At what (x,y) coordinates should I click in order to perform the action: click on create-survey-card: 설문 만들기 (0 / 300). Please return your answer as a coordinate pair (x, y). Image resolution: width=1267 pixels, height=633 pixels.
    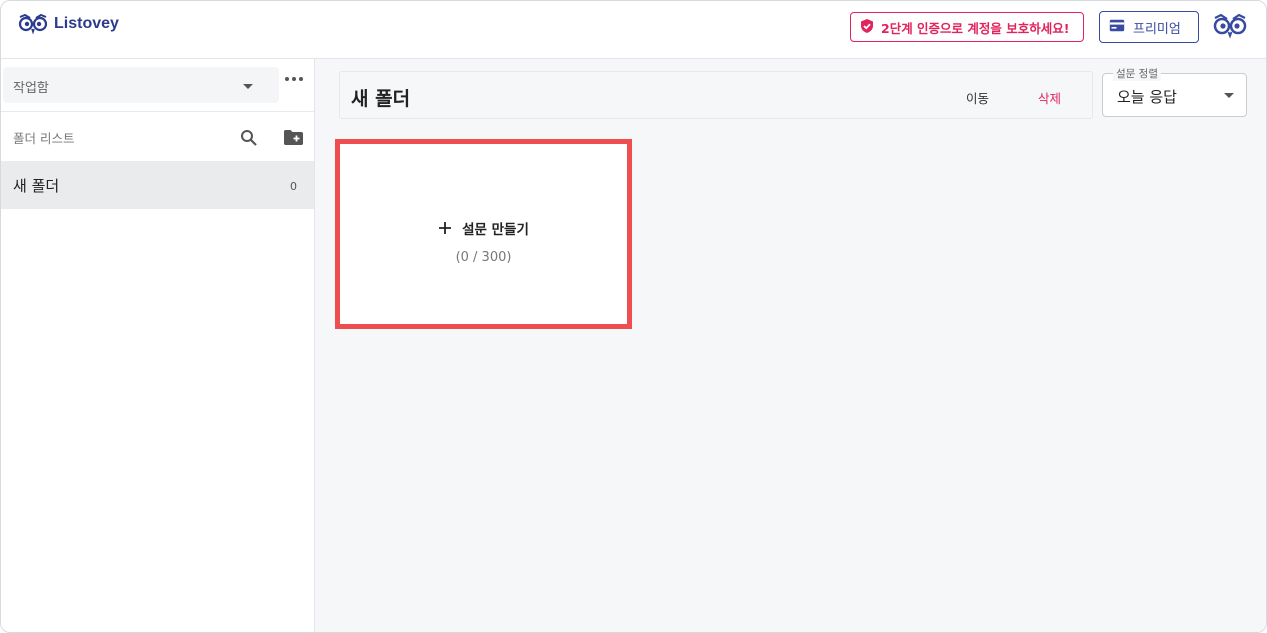
    Looking at the image, I should click on (483, 234).